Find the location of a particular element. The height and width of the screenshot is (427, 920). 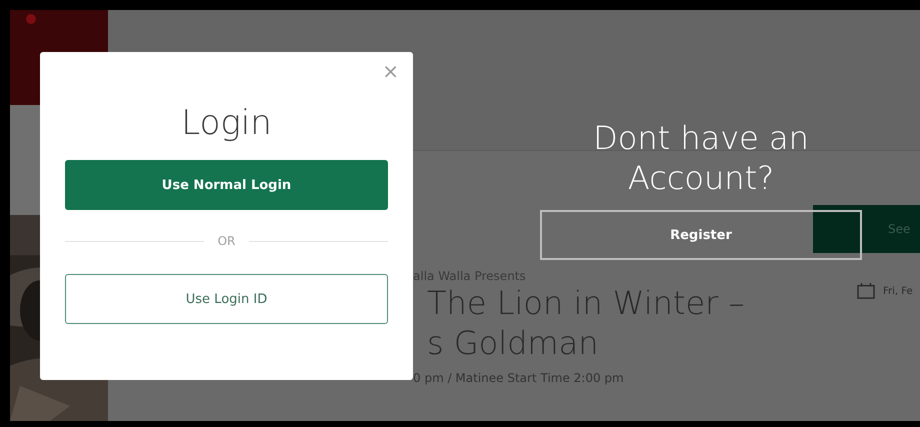

dot-icon is located at coordinates (31, 19).